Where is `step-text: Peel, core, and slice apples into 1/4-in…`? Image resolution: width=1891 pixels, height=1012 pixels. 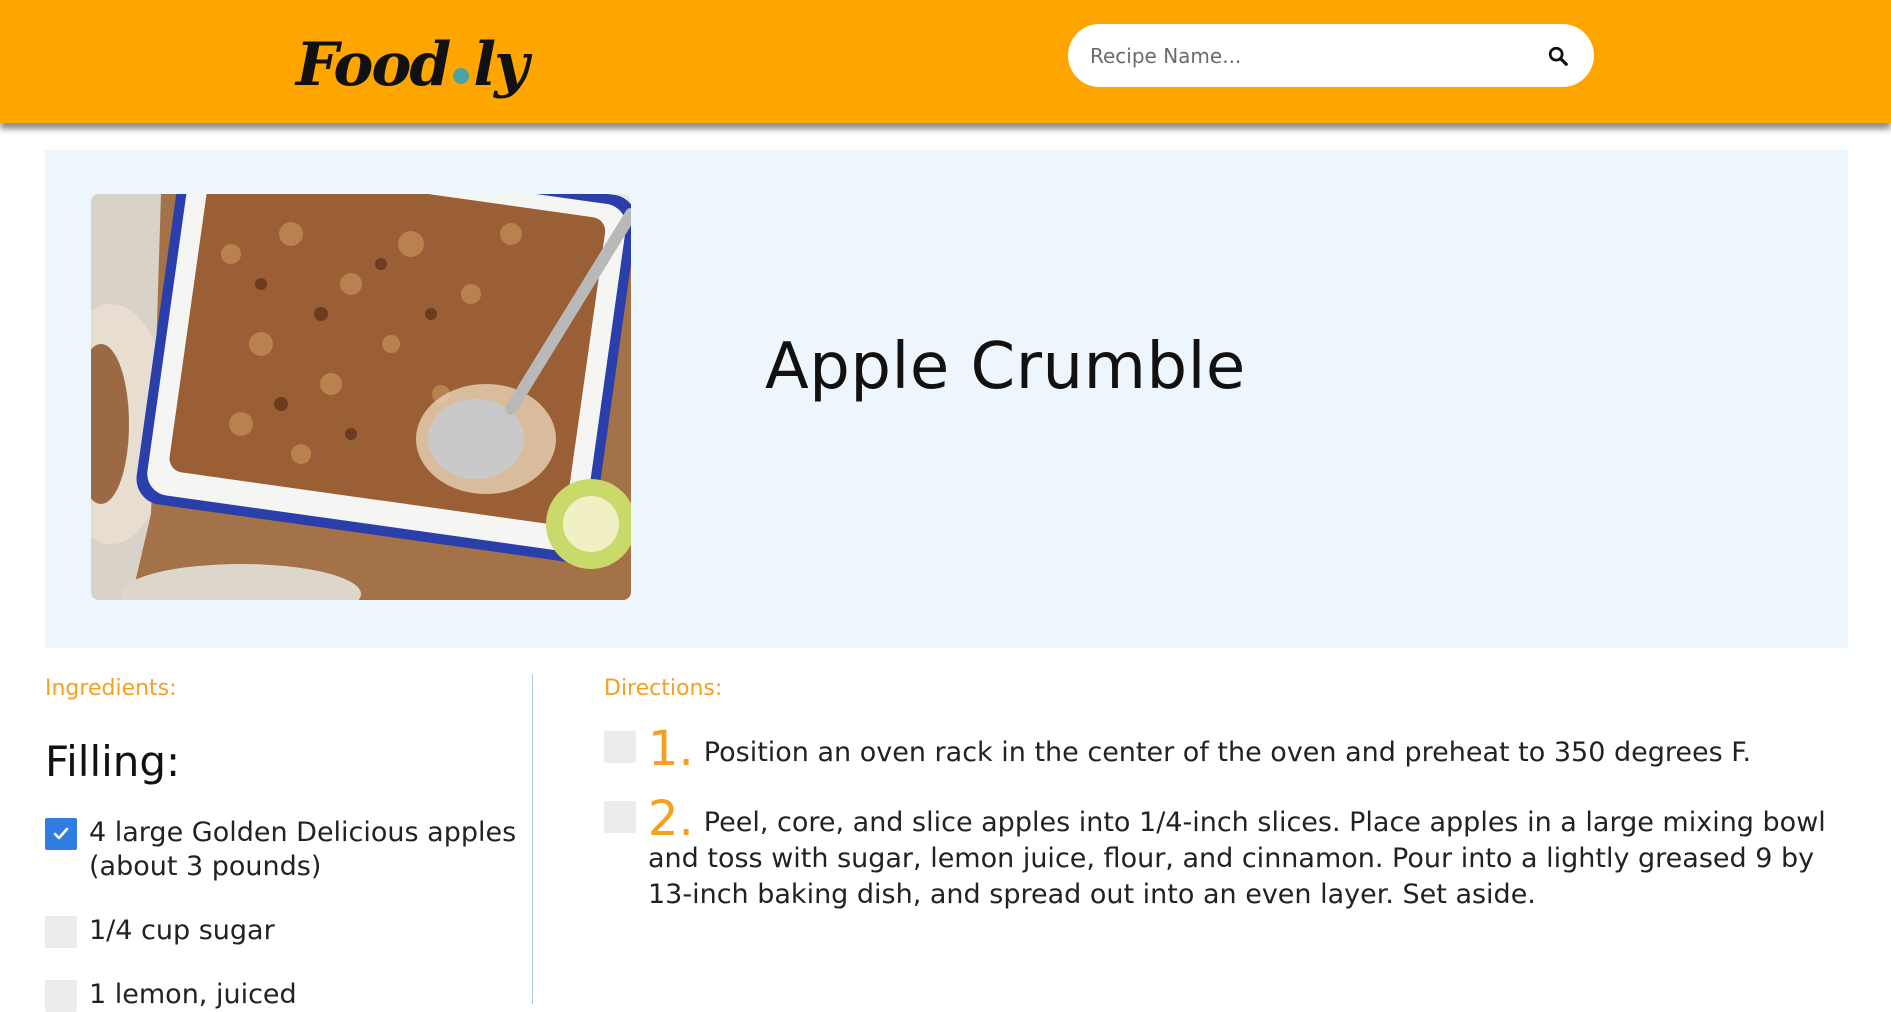 step-text: Peel, core, and slice apples into 1/4-in… is located at coordinates (1237, 858).